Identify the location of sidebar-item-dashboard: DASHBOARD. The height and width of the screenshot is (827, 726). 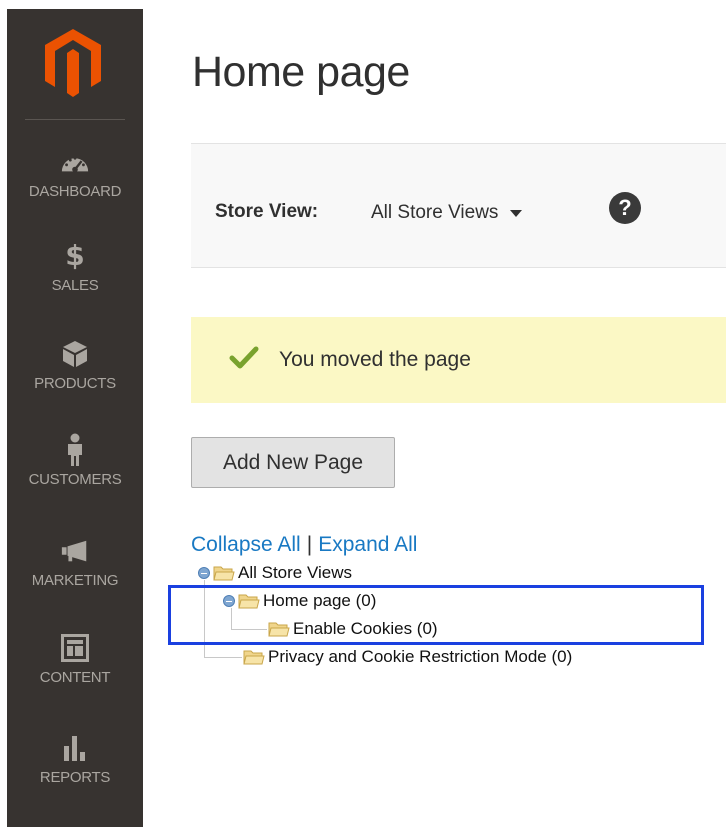
(75, 192).